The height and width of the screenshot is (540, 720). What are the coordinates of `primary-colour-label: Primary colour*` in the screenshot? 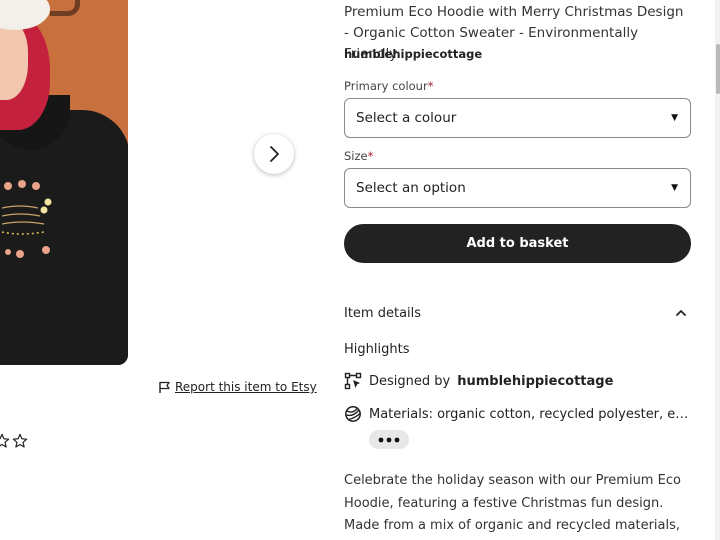 It's located at (388, 86).